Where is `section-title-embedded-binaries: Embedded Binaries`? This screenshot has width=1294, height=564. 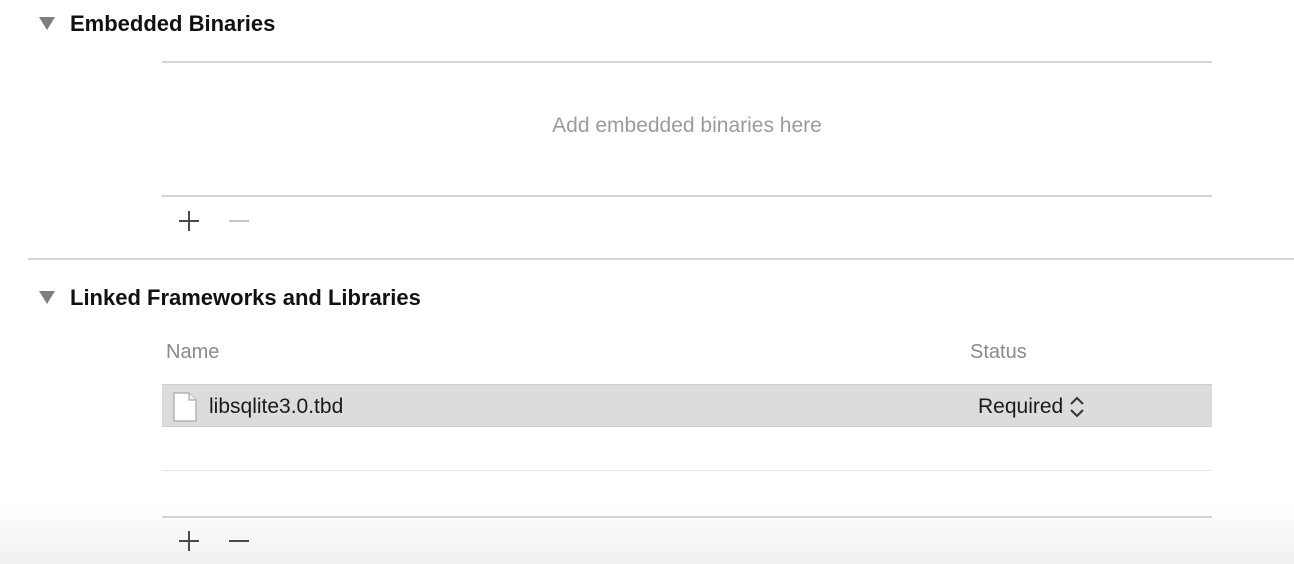
section-title-embedded-binaries: Embedded Binaries is located at coordinates (173, 23).